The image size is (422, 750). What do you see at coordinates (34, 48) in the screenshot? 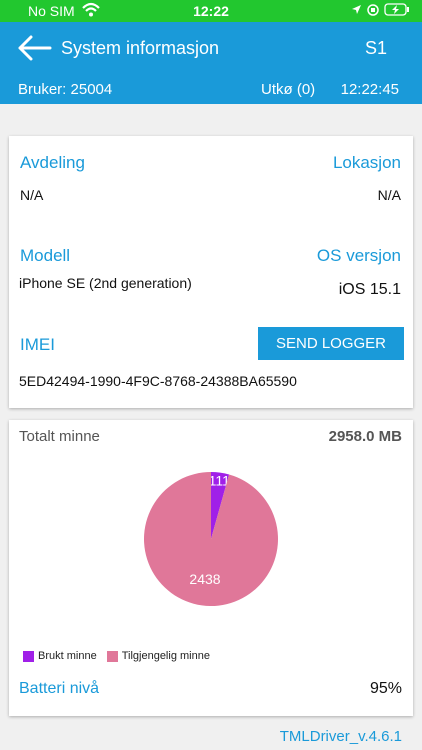
I see `back-arrow-icon` at bounding box center [34, 48].